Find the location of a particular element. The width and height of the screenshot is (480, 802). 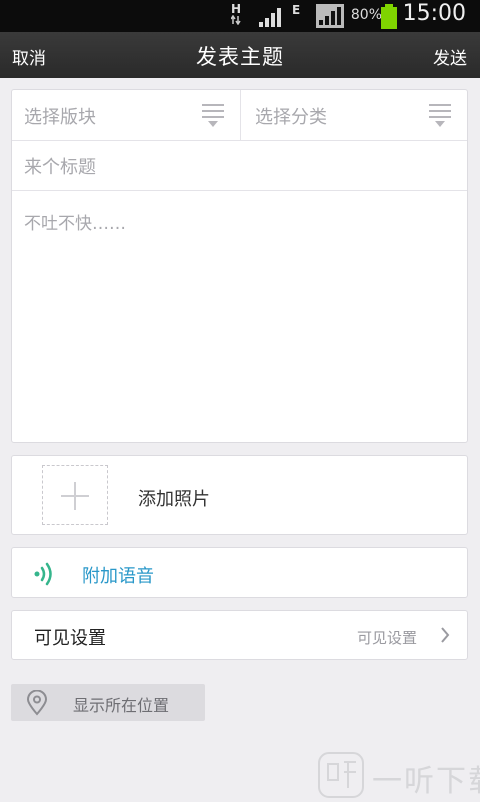

title-placeholder: 来个标题 is located at coordinates (60, 167).